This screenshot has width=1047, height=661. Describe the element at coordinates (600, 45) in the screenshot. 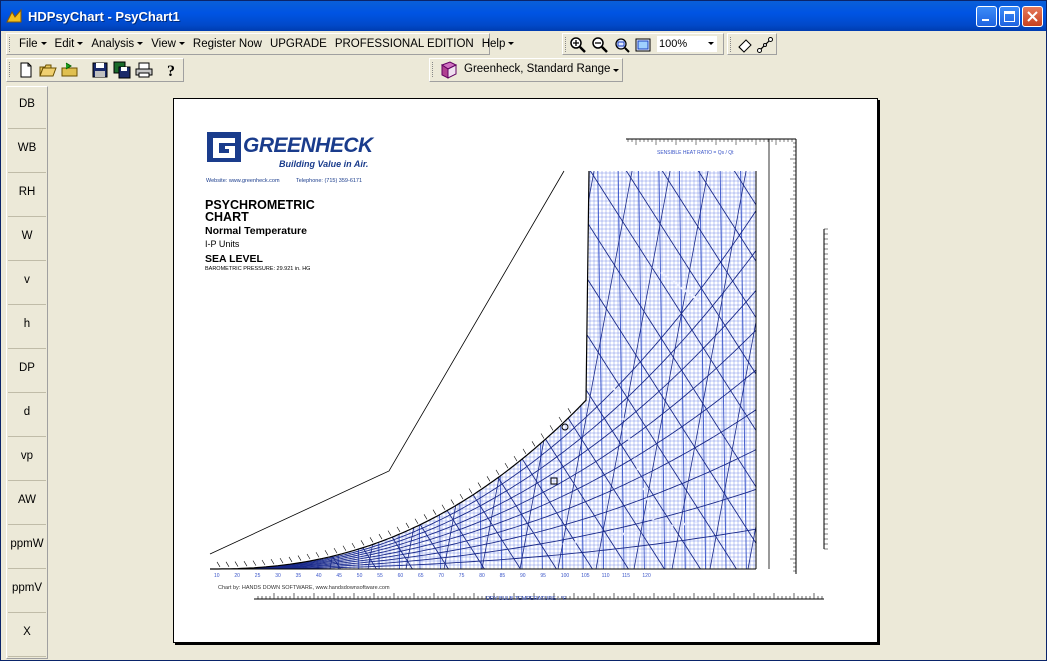

I see `zoom-out-icon` at that location.